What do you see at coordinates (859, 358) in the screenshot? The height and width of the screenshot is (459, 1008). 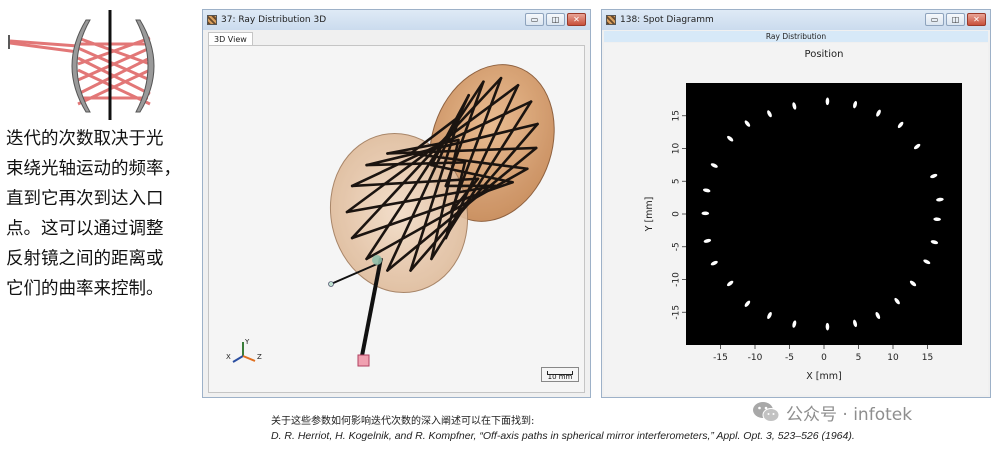 I see `x-tick-label: 5` at bounding box center [859, 358].